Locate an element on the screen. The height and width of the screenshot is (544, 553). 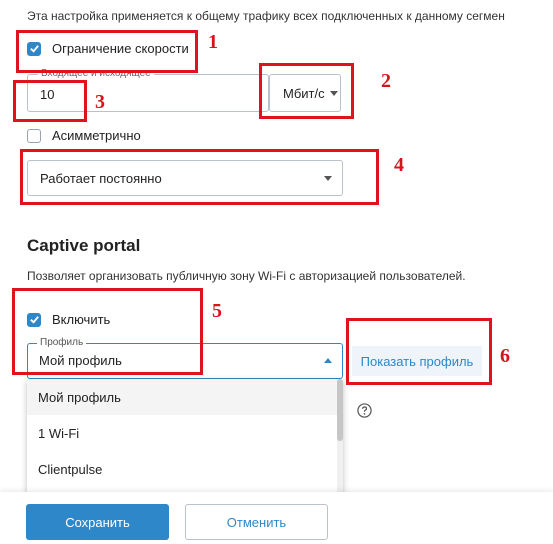
schedule-value: Работает постоянно is located at coordinates (101, 178).